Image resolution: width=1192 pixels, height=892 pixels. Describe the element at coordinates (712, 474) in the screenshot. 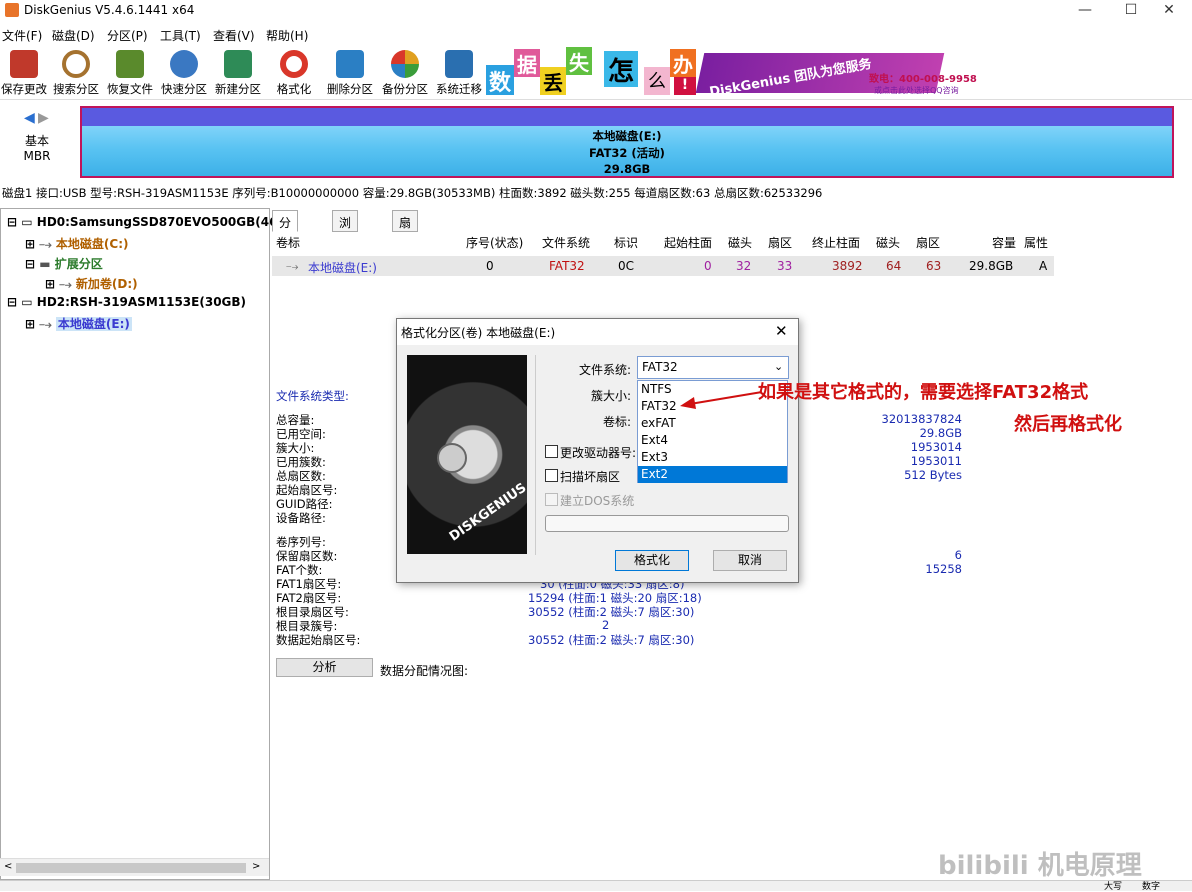

I see `option-ext2: Ext2` at that location.